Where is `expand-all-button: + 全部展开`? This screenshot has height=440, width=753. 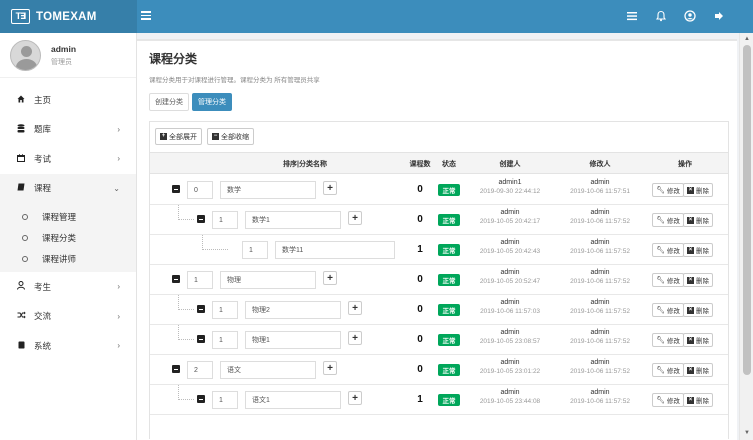 expand-all-button: + 全部展开 is located at coordinates (178, 136).